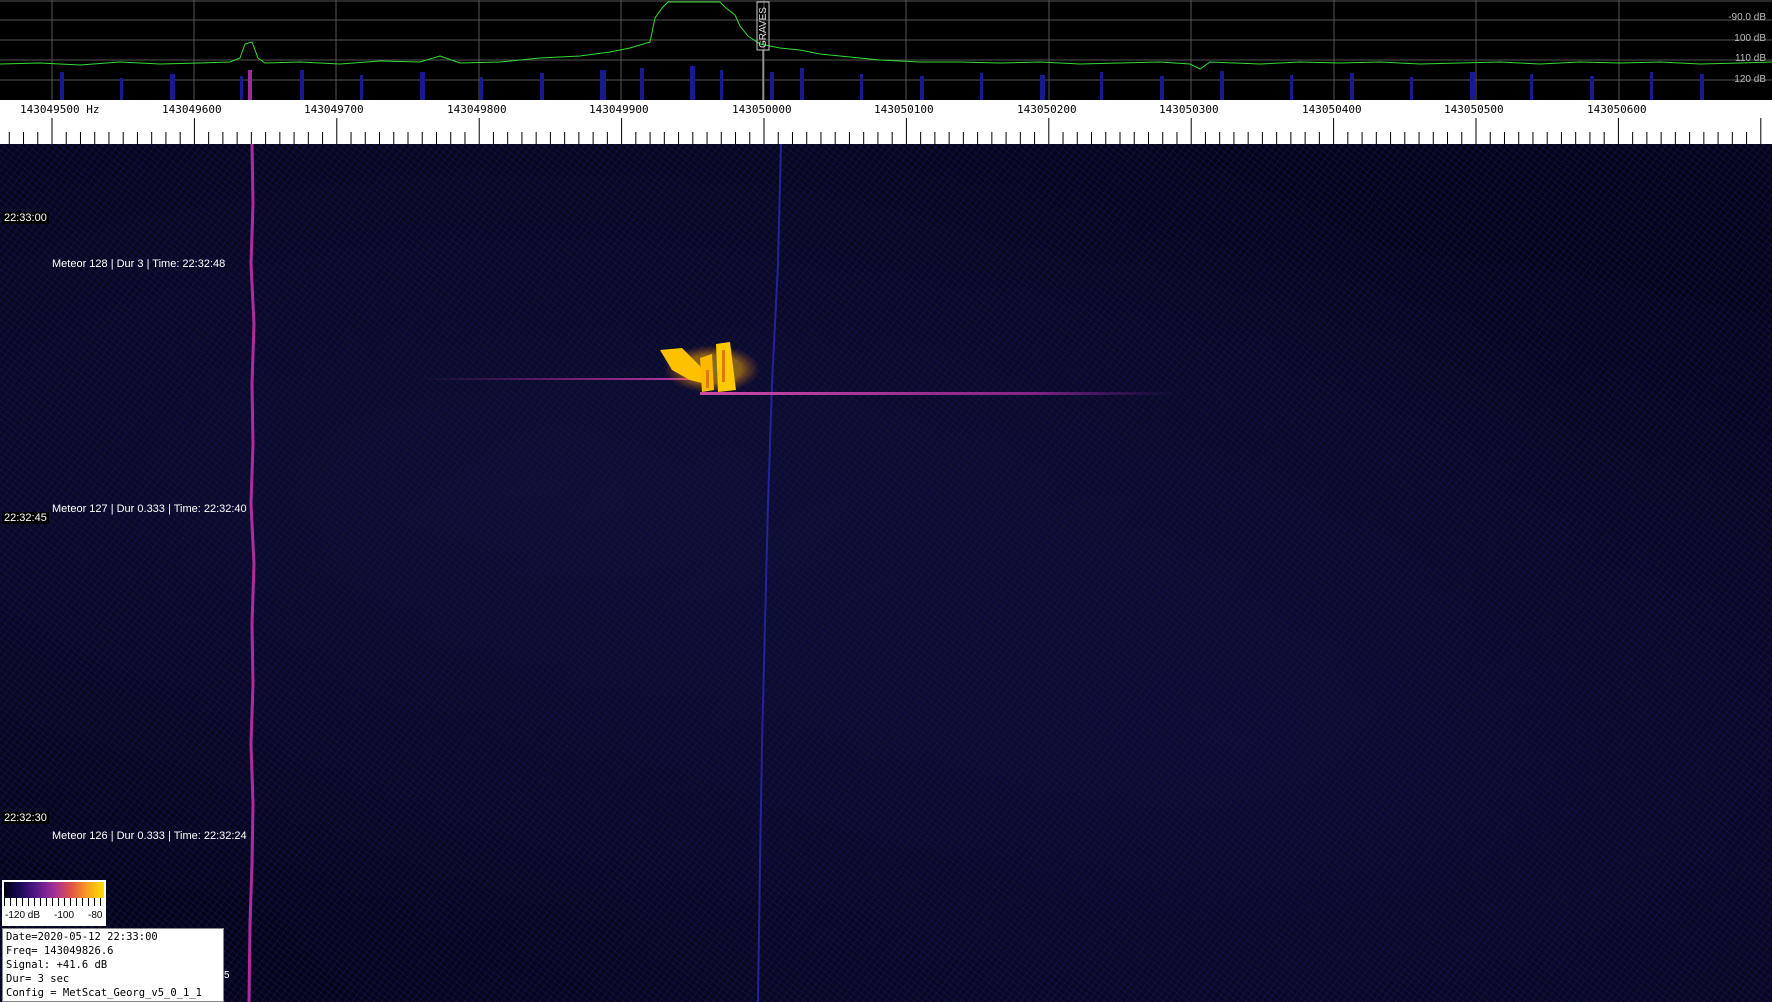  I want to click on info-freq: Freq= 143049826.6, so click(60, 951).